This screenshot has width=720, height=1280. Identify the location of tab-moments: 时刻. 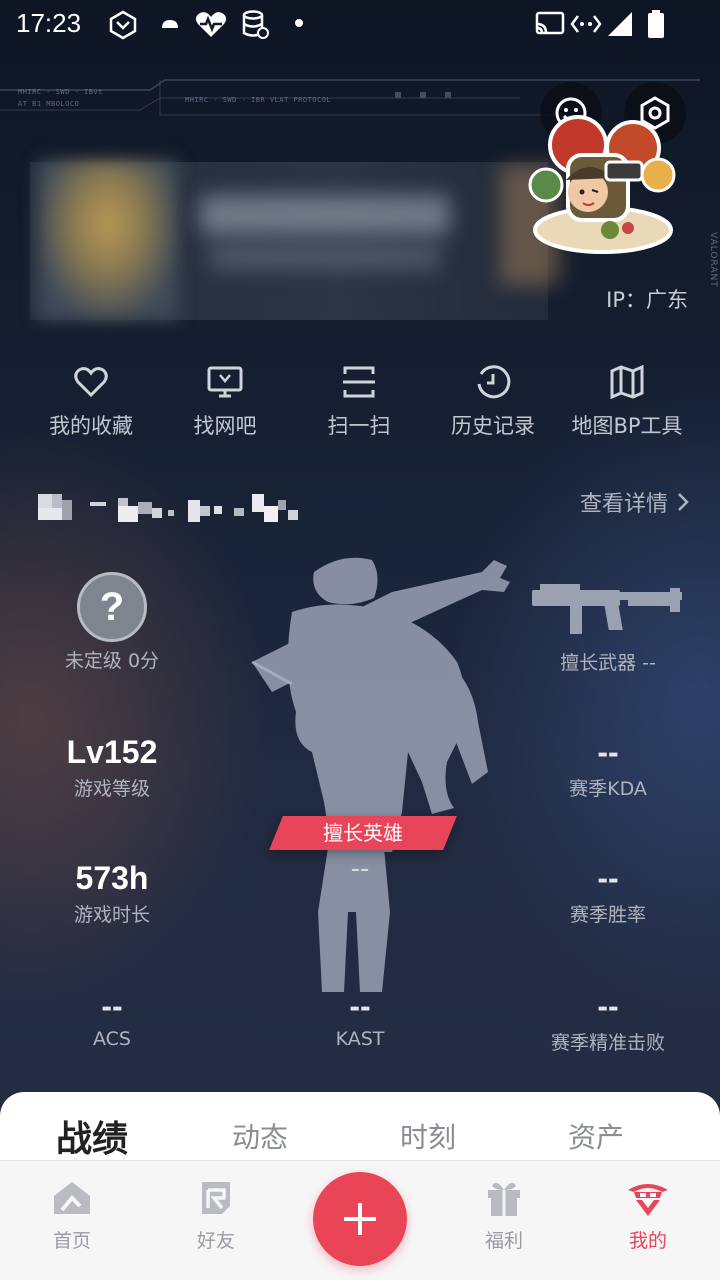
(428, 1136).